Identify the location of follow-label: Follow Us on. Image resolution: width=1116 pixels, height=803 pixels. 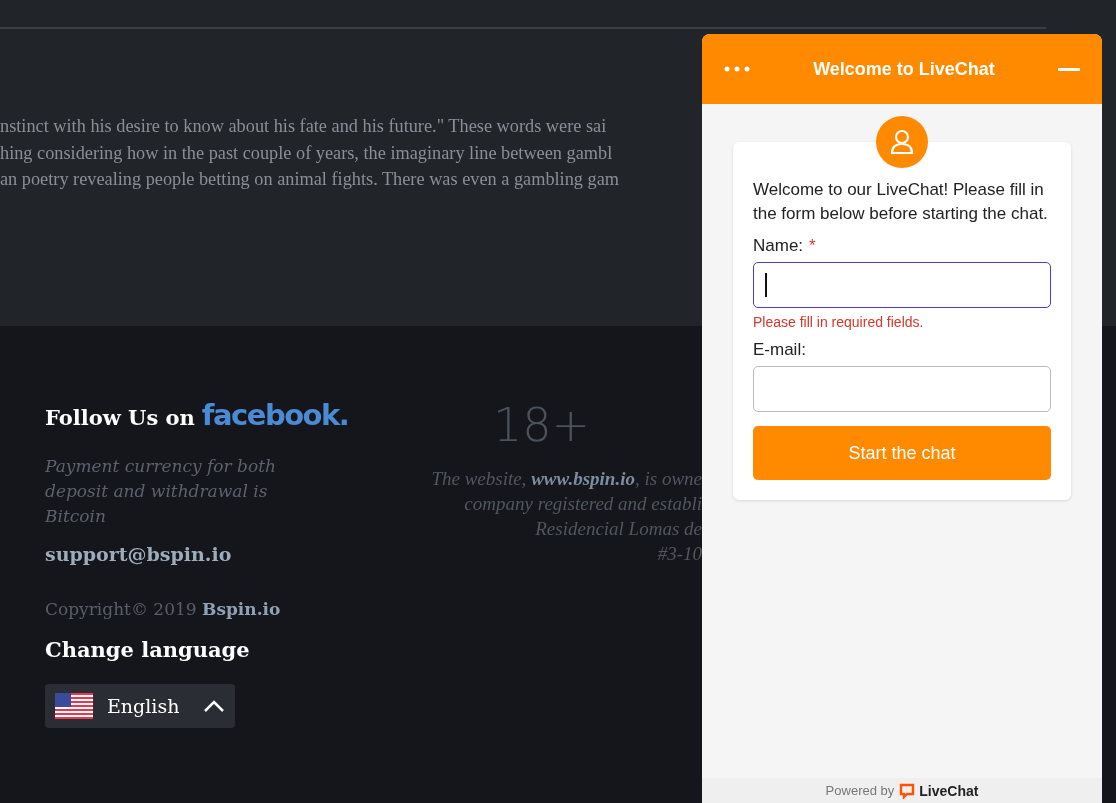
(120, 417).